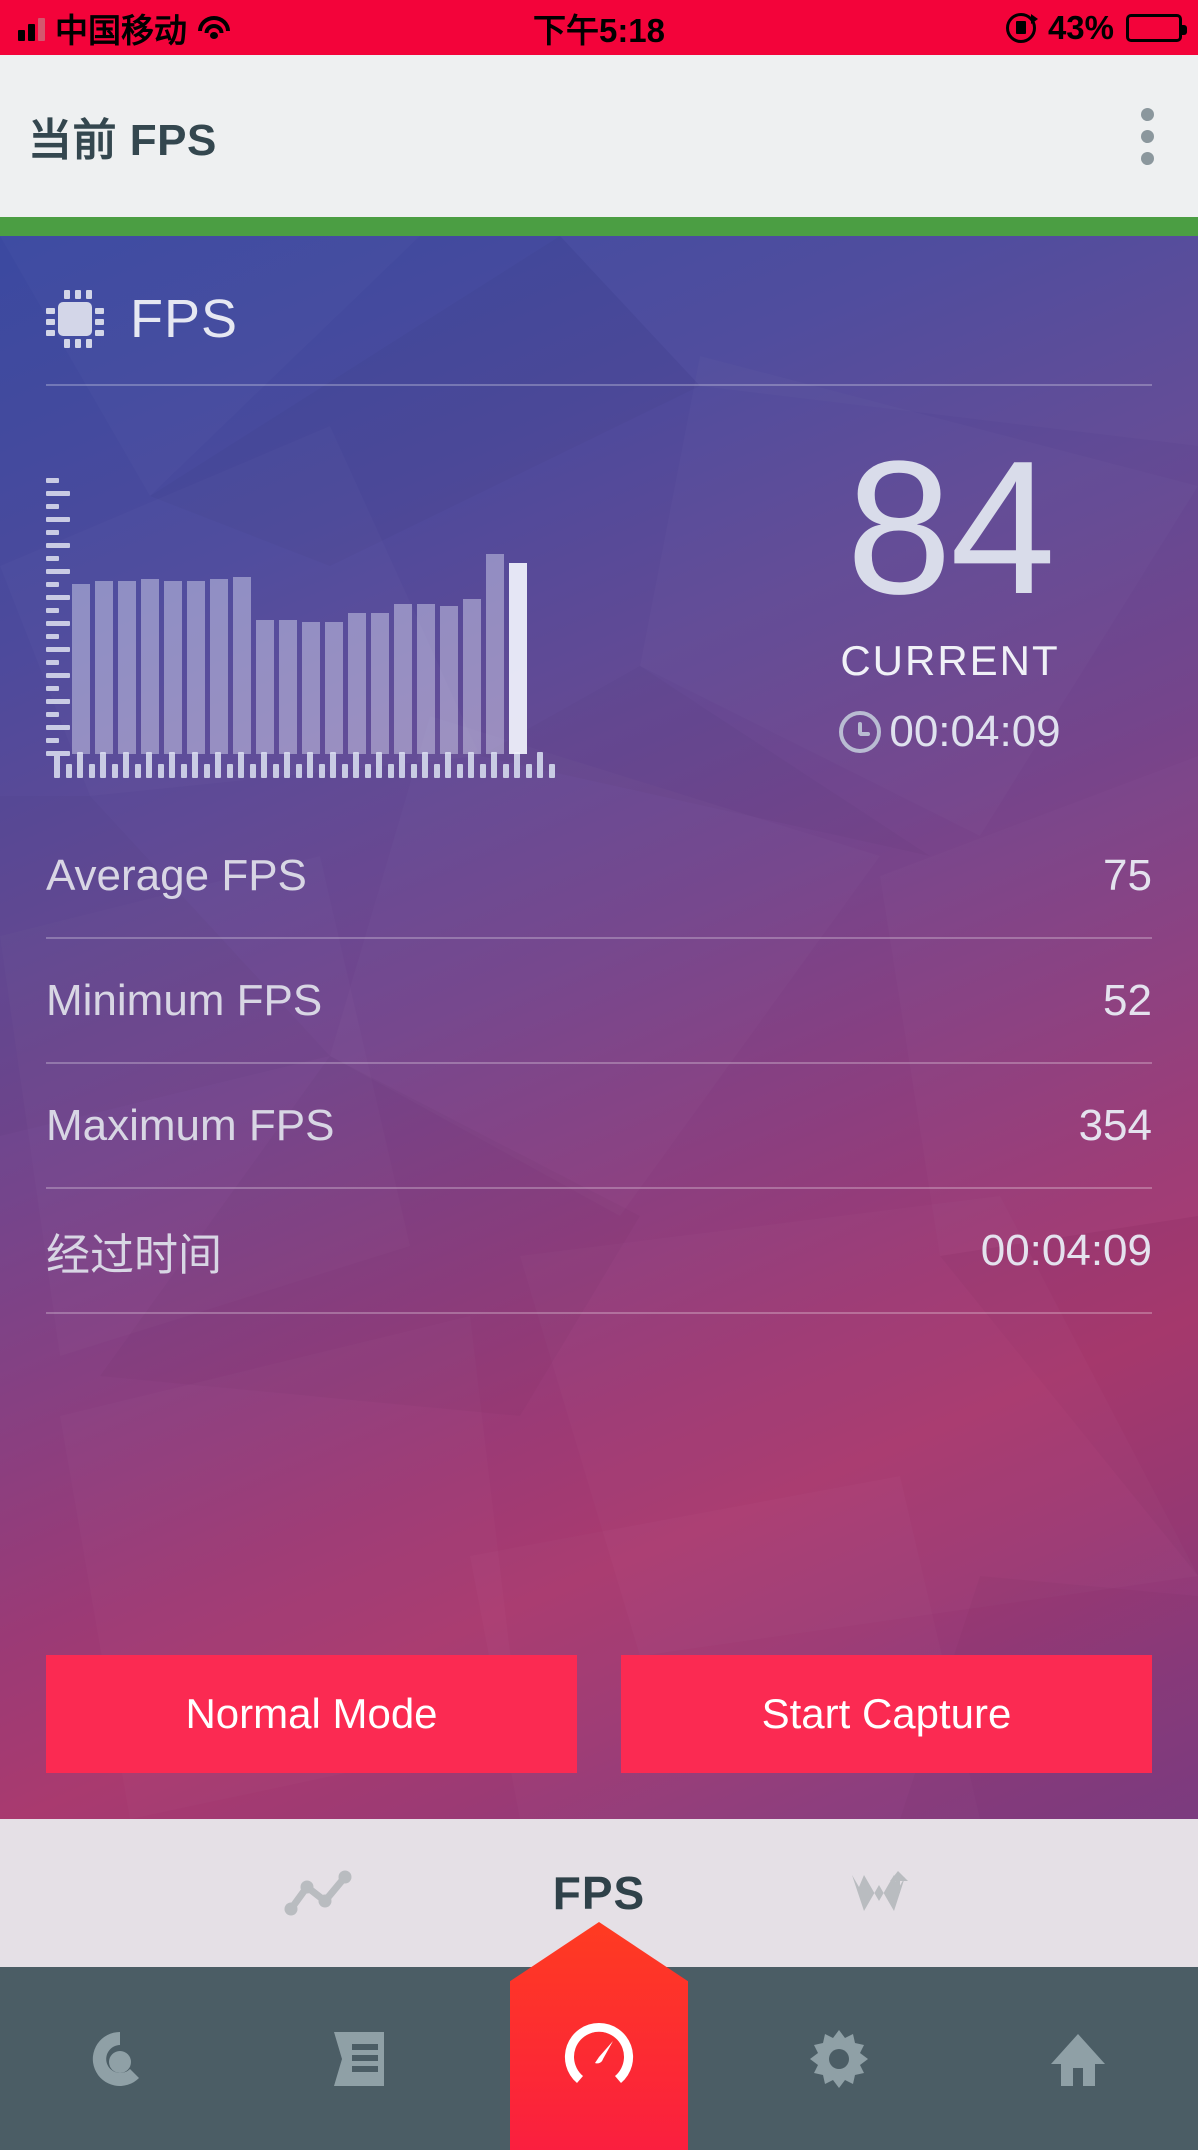 Image resolution: width=1198 pixels, height=2150 pixels. I want to click on action-buttons: Normal Mode Start Capture, so click(599, 1714).